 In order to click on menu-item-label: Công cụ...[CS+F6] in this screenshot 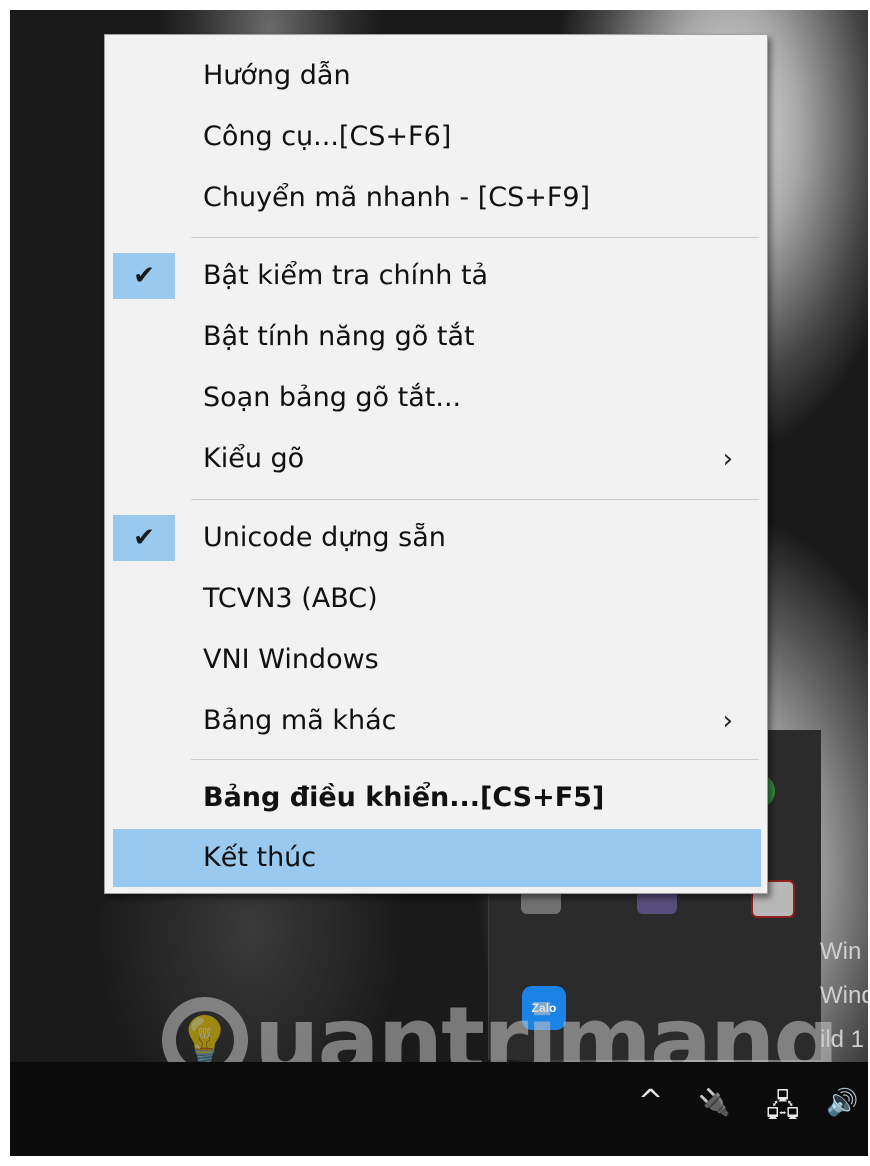, I will do `click(327, 136)`.